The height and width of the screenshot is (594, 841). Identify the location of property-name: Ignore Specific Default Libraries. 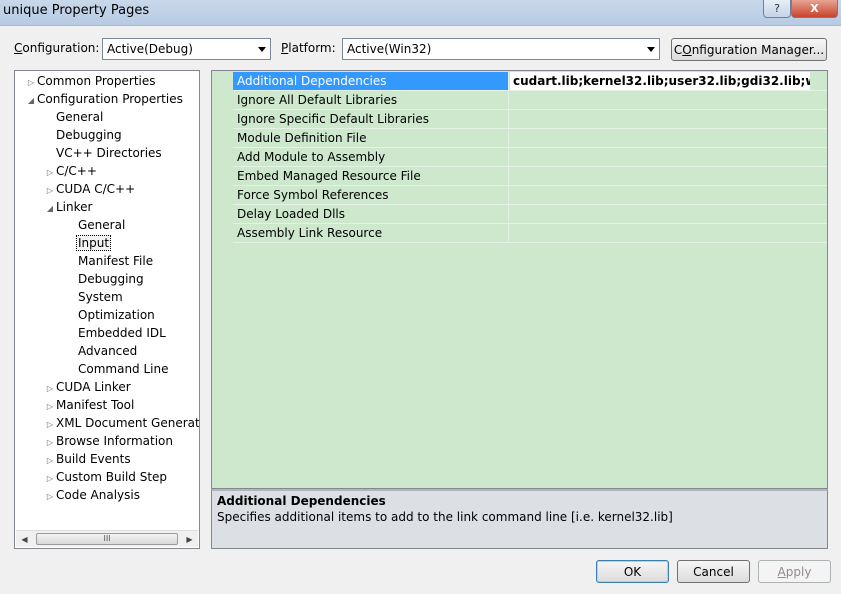
(371, 119).